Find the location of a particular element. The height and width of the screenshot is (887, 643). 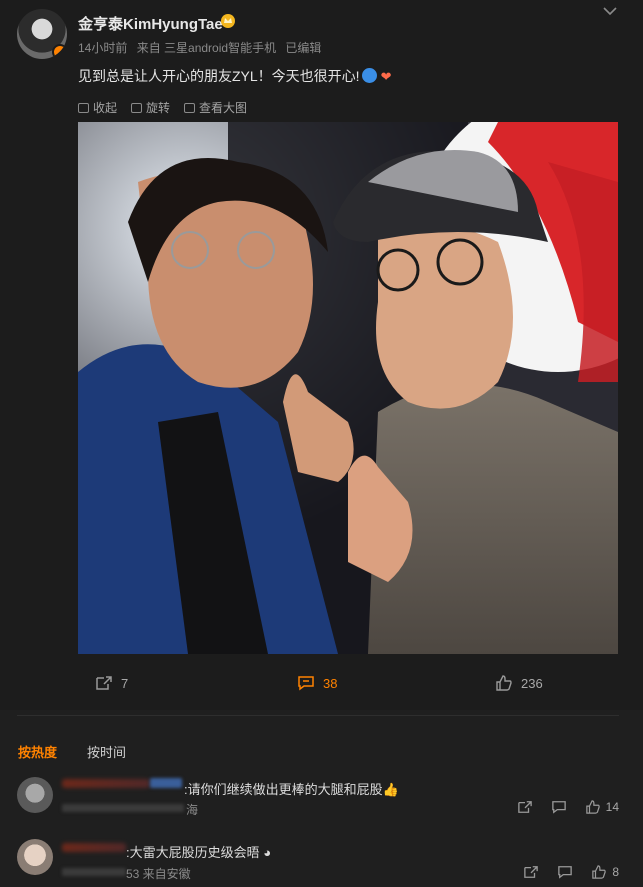

comment-text: :大雷大屁股历史级会晤 ◕ is located at coordinates (198, 851).